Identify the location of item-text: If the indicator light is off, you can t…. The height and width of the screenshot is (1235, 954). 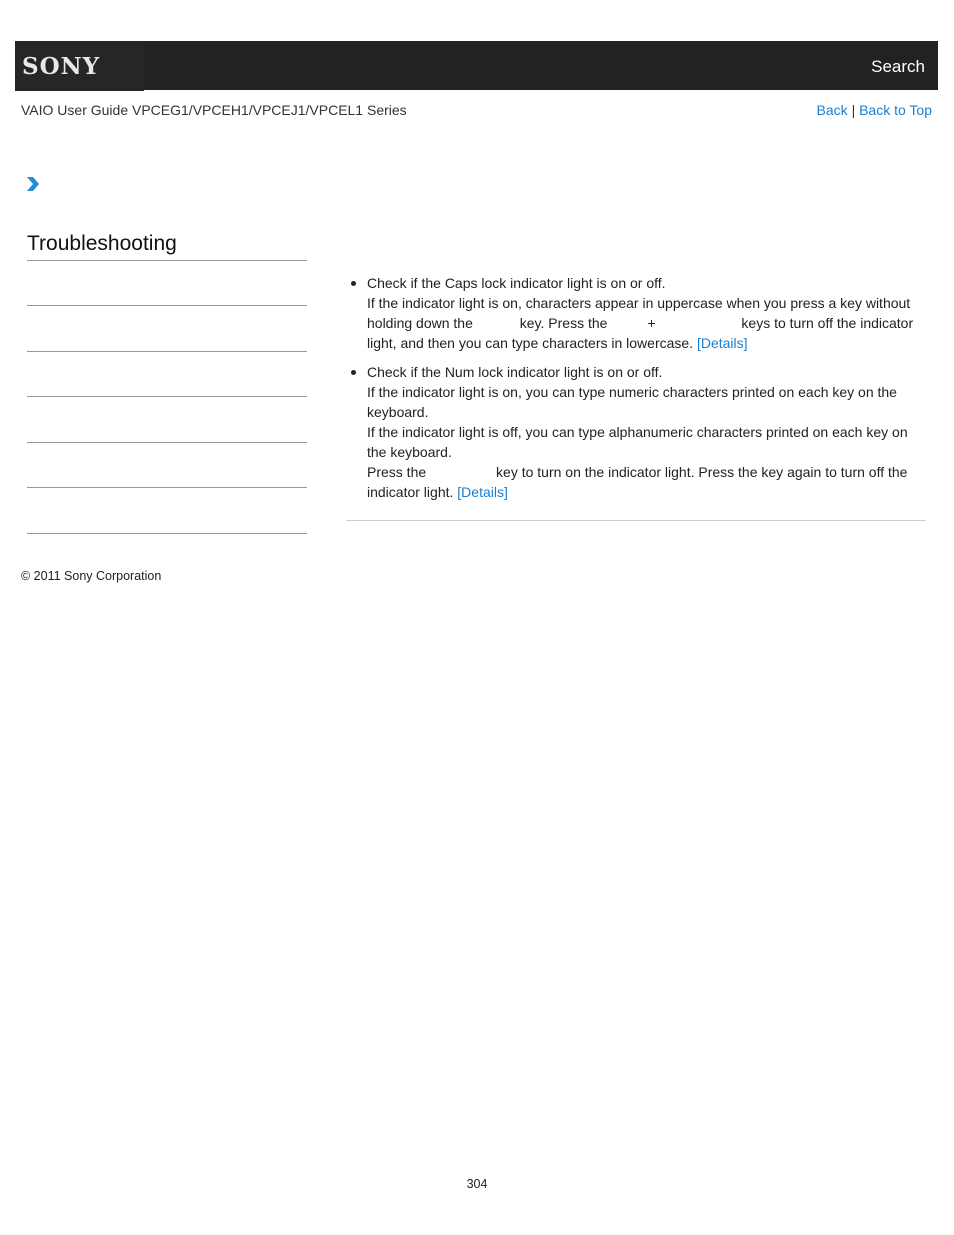
(637, 442).